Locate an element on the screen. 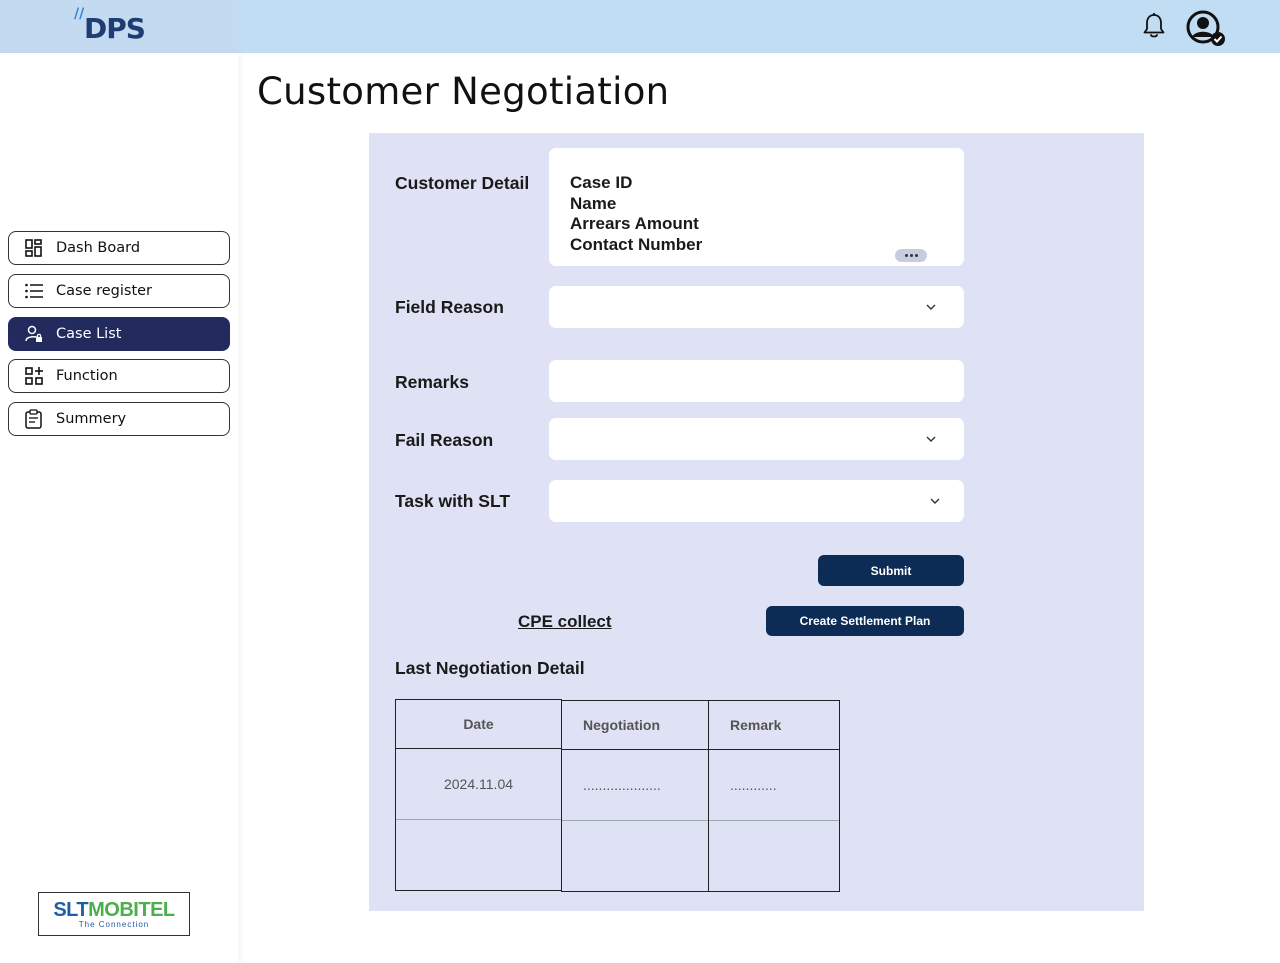  last-negotiation-title: Last Negotiation Detail is located at coordinates (490, 668).